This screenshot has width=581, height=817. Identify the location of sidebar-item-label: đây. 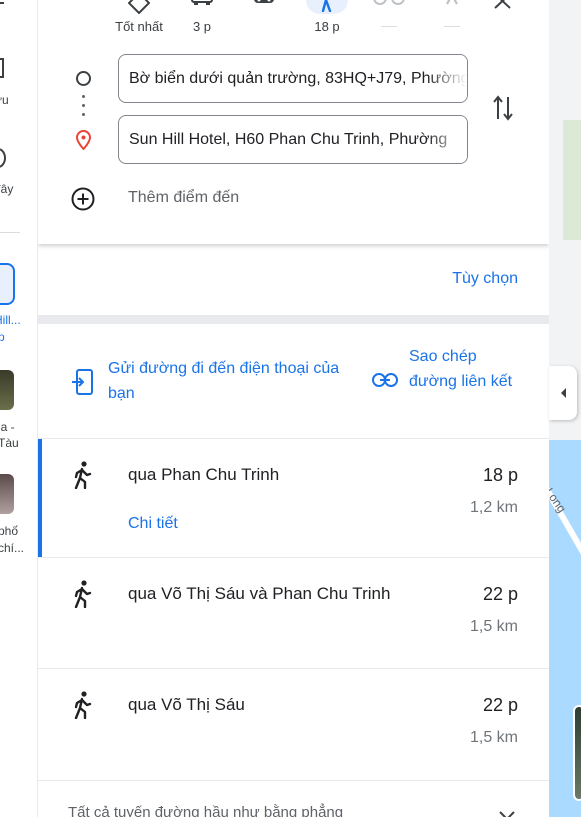
(7, 189).